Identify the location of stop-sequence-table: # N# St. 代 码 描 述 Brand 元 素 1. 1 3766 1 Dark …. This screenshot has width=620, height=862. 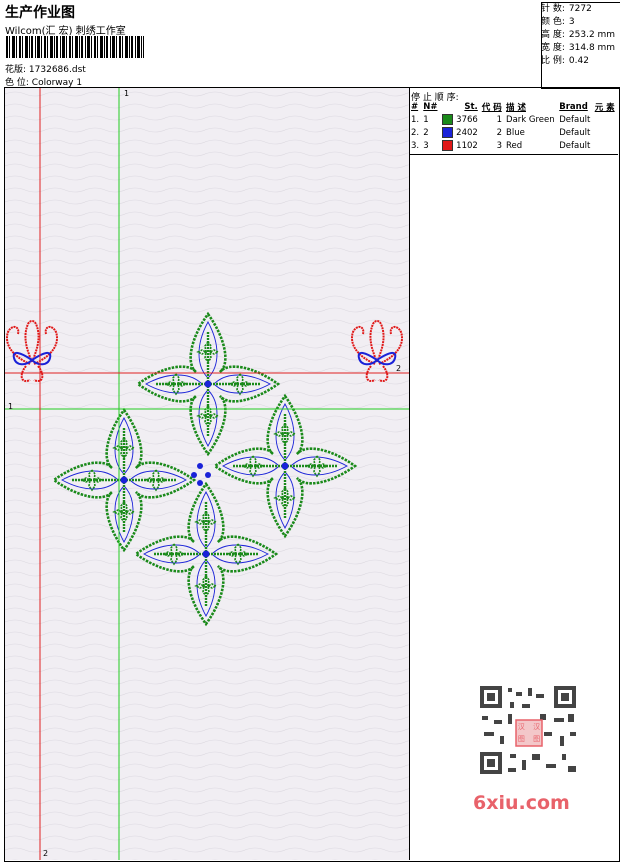
(513, 126).